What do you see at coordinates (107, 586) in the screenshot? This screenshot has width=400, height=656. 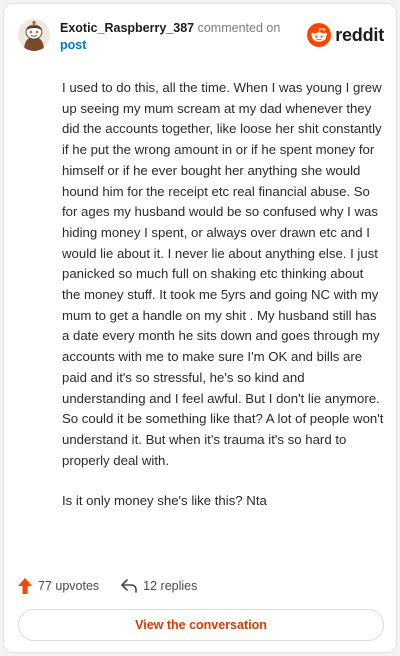 I see `comment-actions: 77 upvotes 12 replies` at bounding box center [107, 586].